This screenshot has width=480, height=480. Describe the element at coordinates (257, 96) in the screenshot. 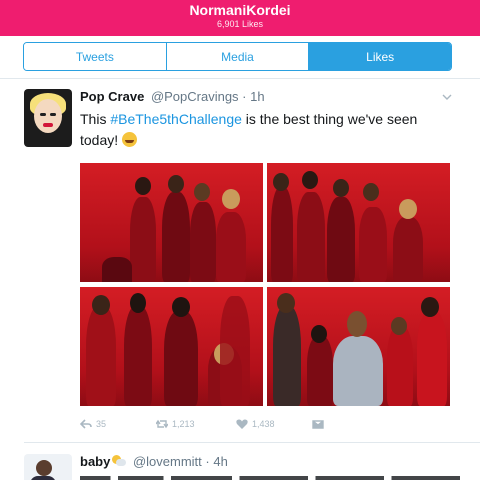

I see `timestamp: 1h` at that location.